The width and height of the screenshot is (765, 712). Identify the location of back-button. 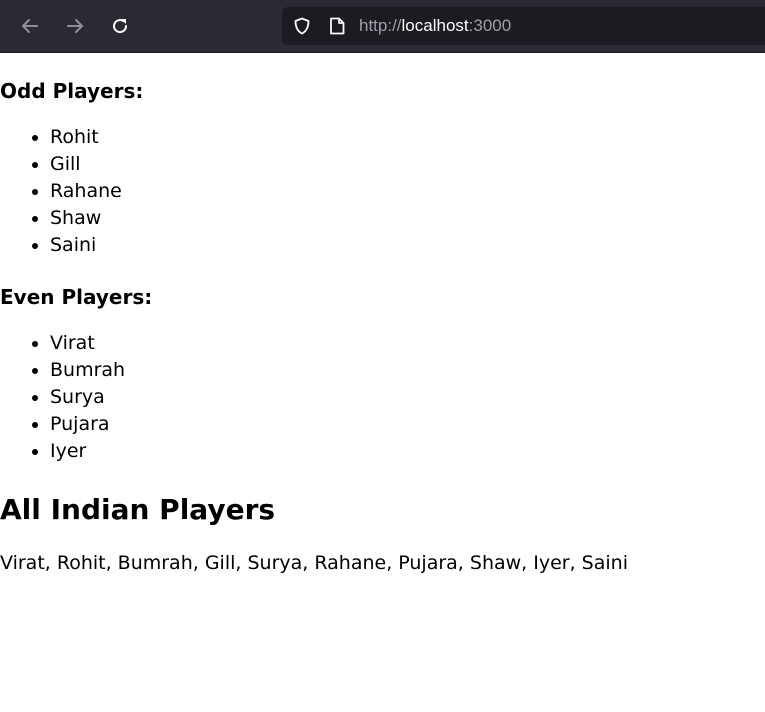
(30, 26).